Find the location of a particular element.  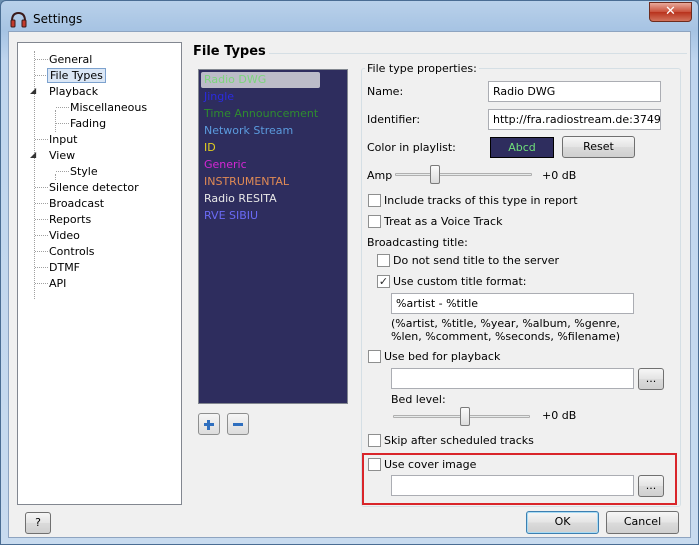

broadcasting-title-label: Broadcasting title: is located at coordinates (417, 242).